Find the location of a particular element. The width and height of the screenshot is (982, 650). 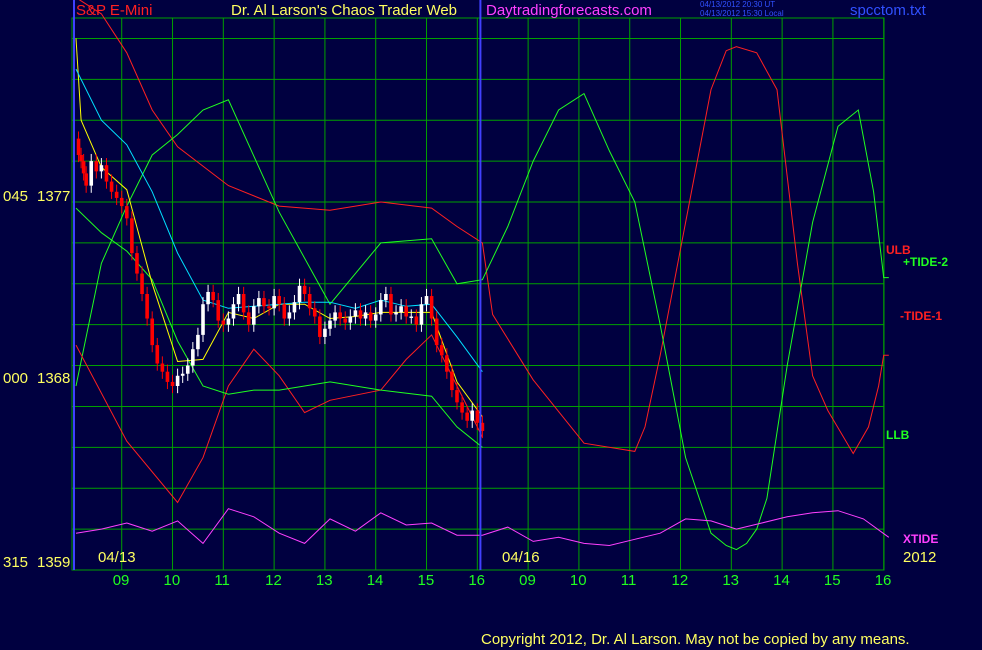

llb-label: LLB is located at coordinates (898, 435).